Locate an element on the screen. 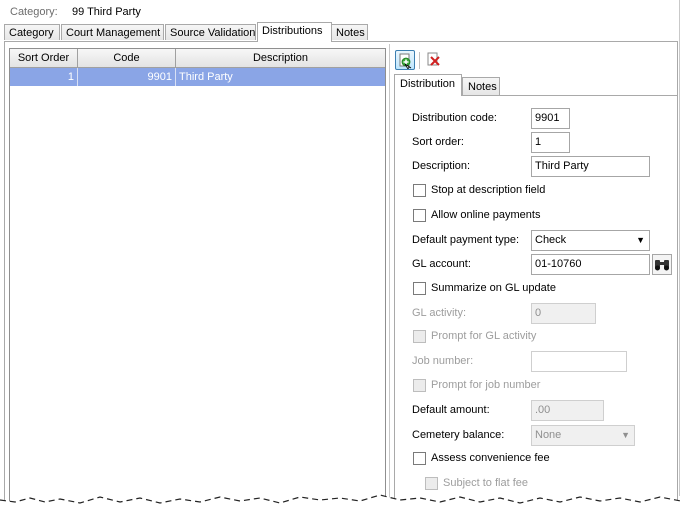 The height and width of the screenshot is (520, 681). gl-account-lookup-button is located at coordinates (662, 264).